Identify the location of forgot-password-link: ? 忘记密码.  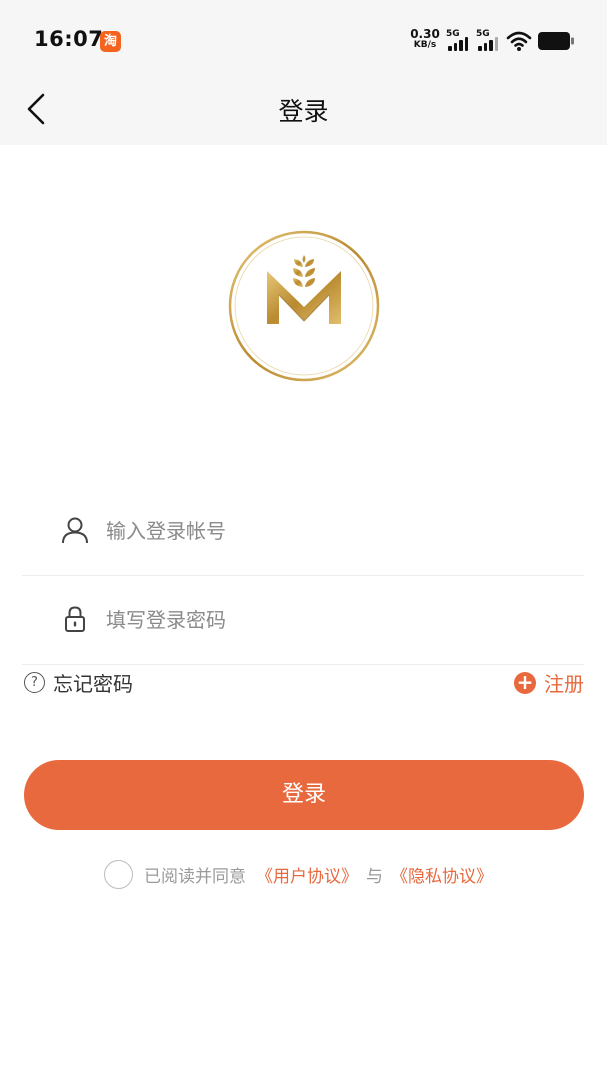
(78, 682).